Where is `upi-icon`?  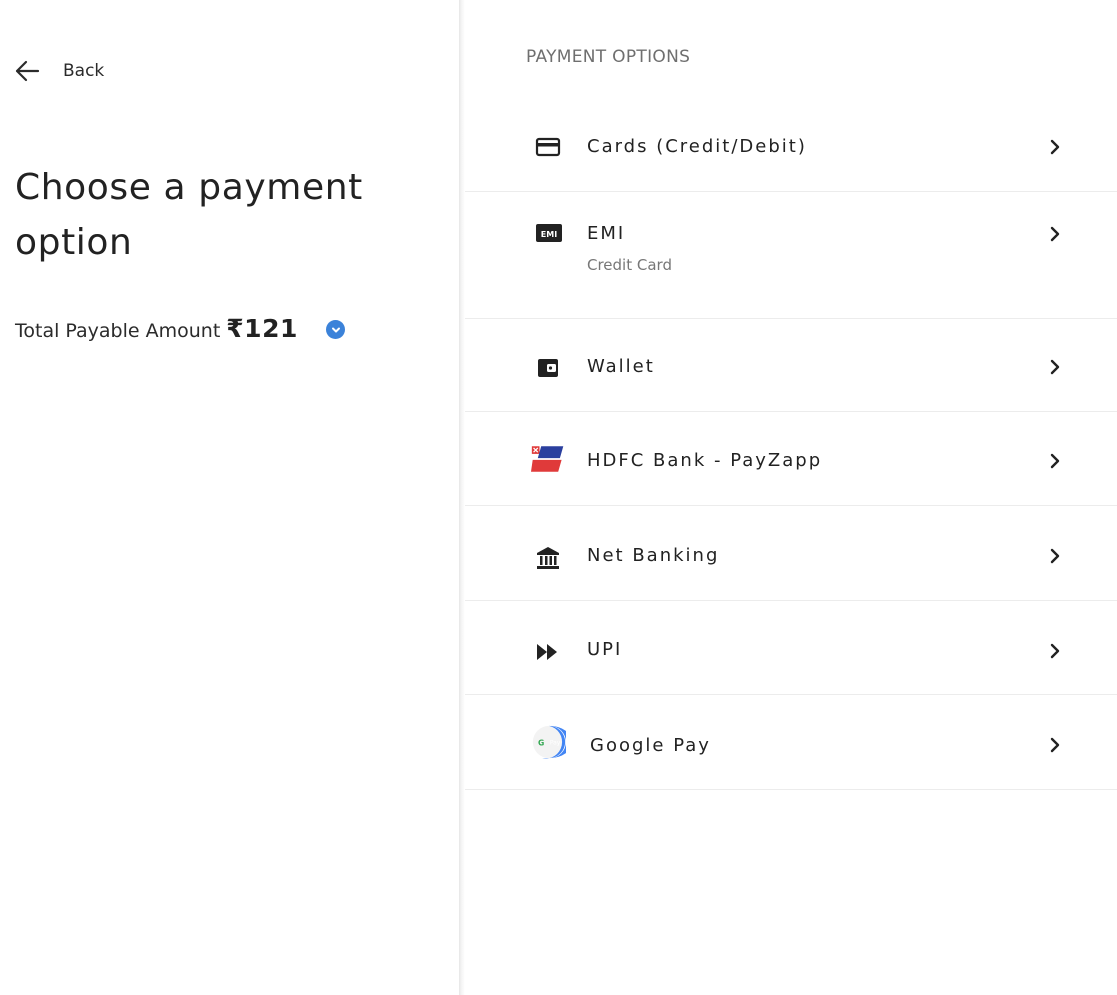 upi-icon is located at coordinates (552, 652).